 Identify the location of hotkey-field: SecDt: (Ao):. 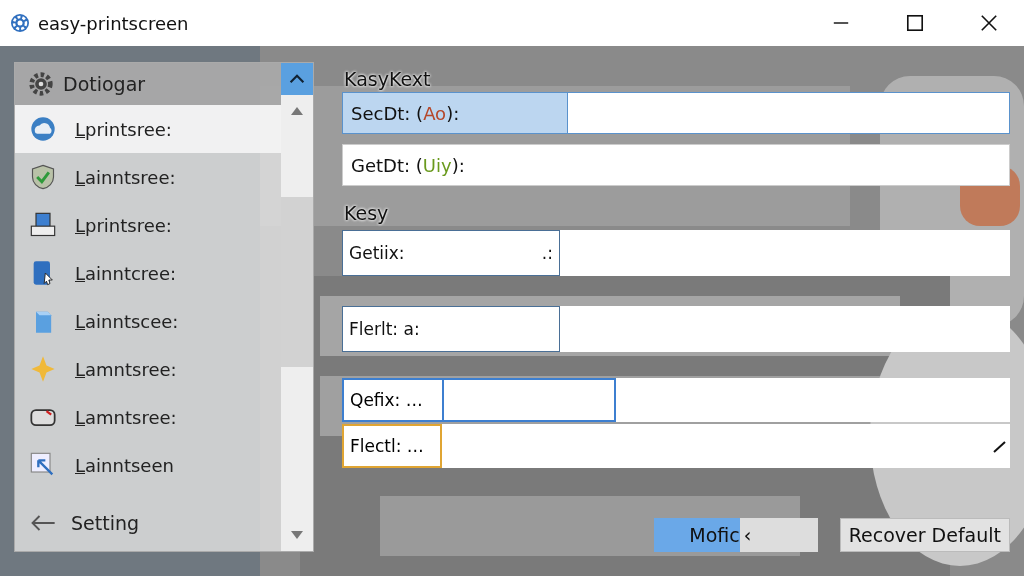
(676, 113).